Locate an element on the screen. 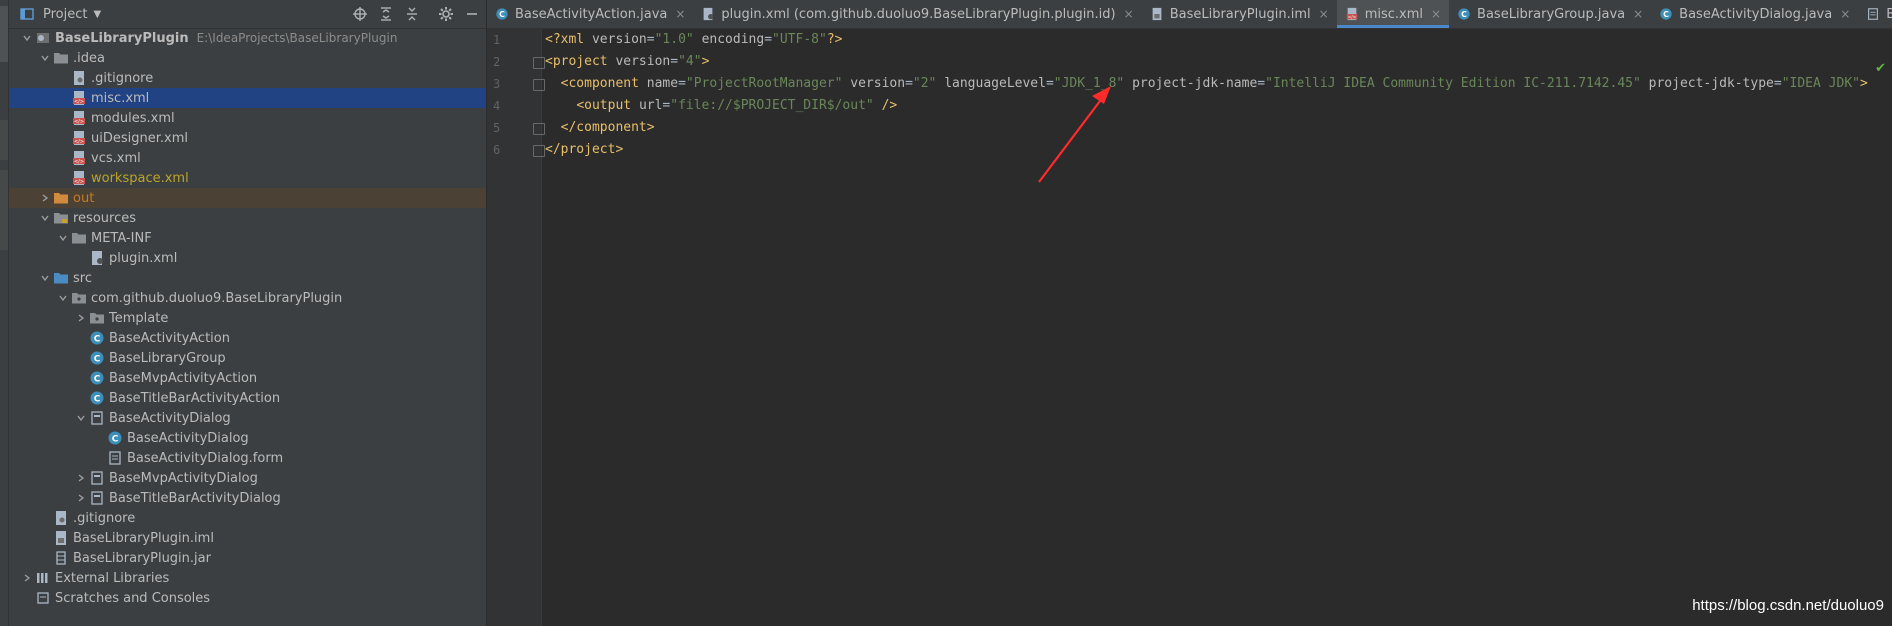 The height and width of the screenshot is (626, 1892). editor-tab: BaseActivityDialog.form is located at coordinates (1875, 14).